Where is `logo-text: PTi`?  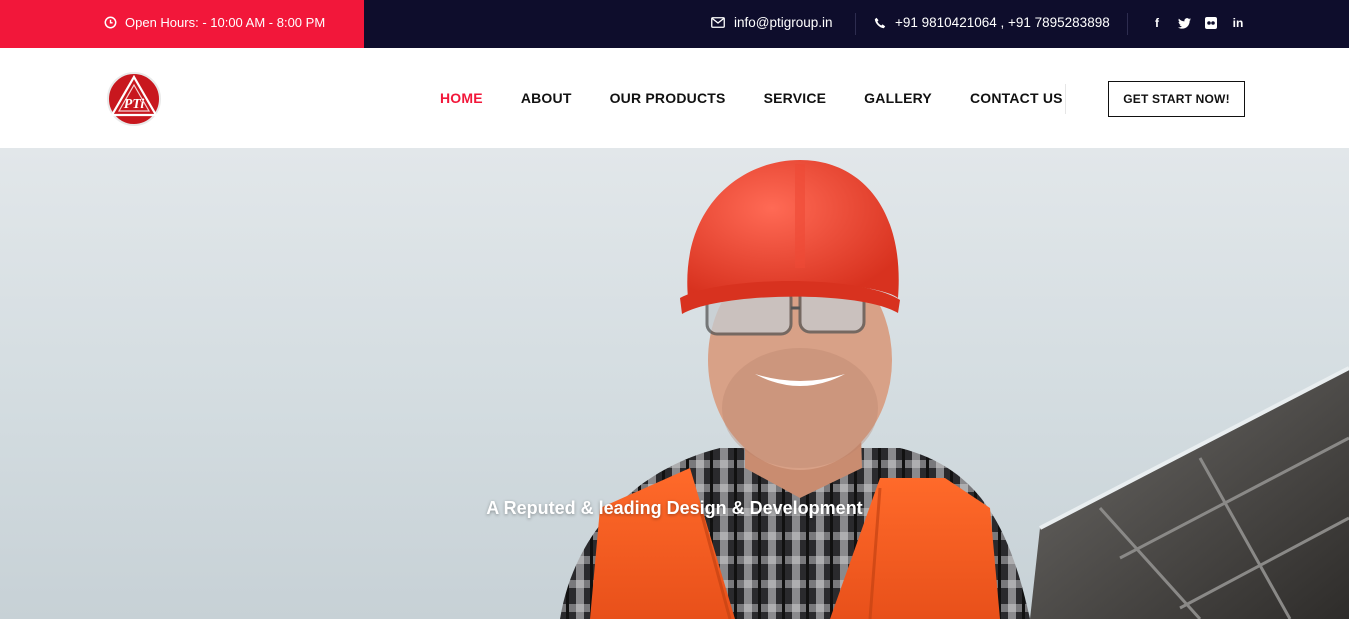
logo-text: PTi is located at coordinates (134, 104).